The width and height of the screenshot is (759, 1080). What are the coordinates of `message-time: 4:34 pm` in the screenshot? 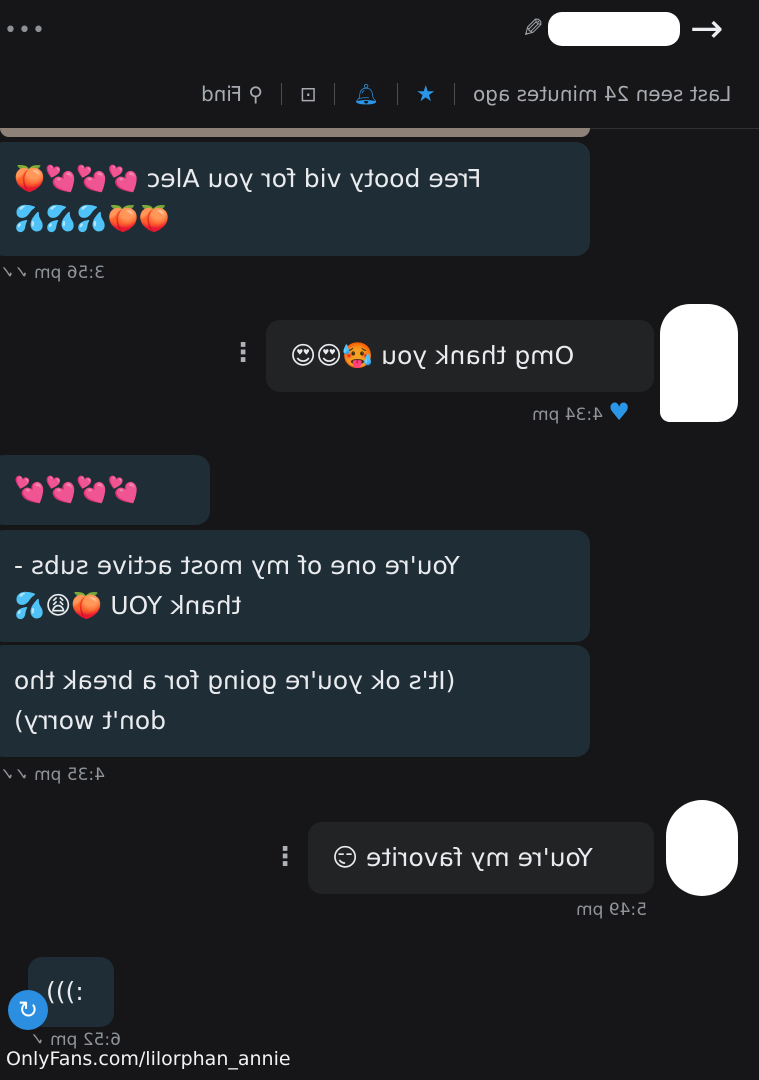 It's located at (567, 415).